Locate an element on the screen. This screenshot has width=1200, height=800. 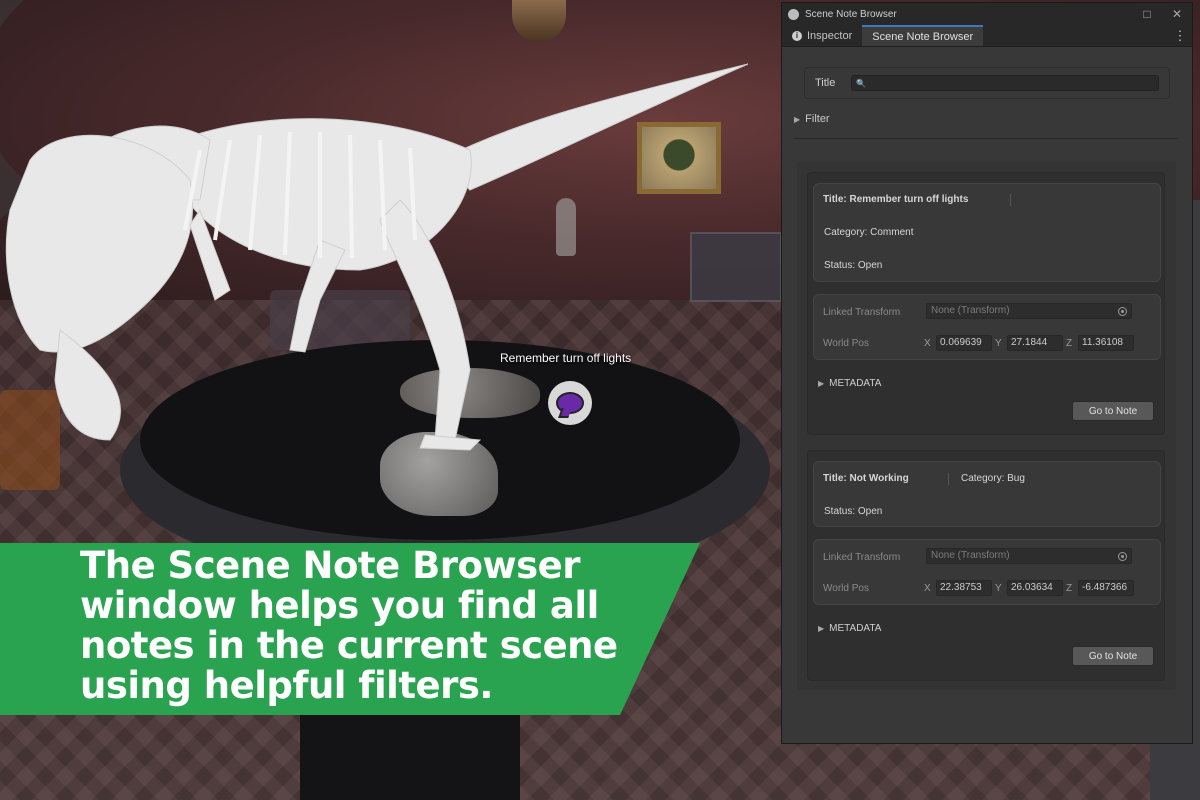
divider is located at coordinates (986, 138).